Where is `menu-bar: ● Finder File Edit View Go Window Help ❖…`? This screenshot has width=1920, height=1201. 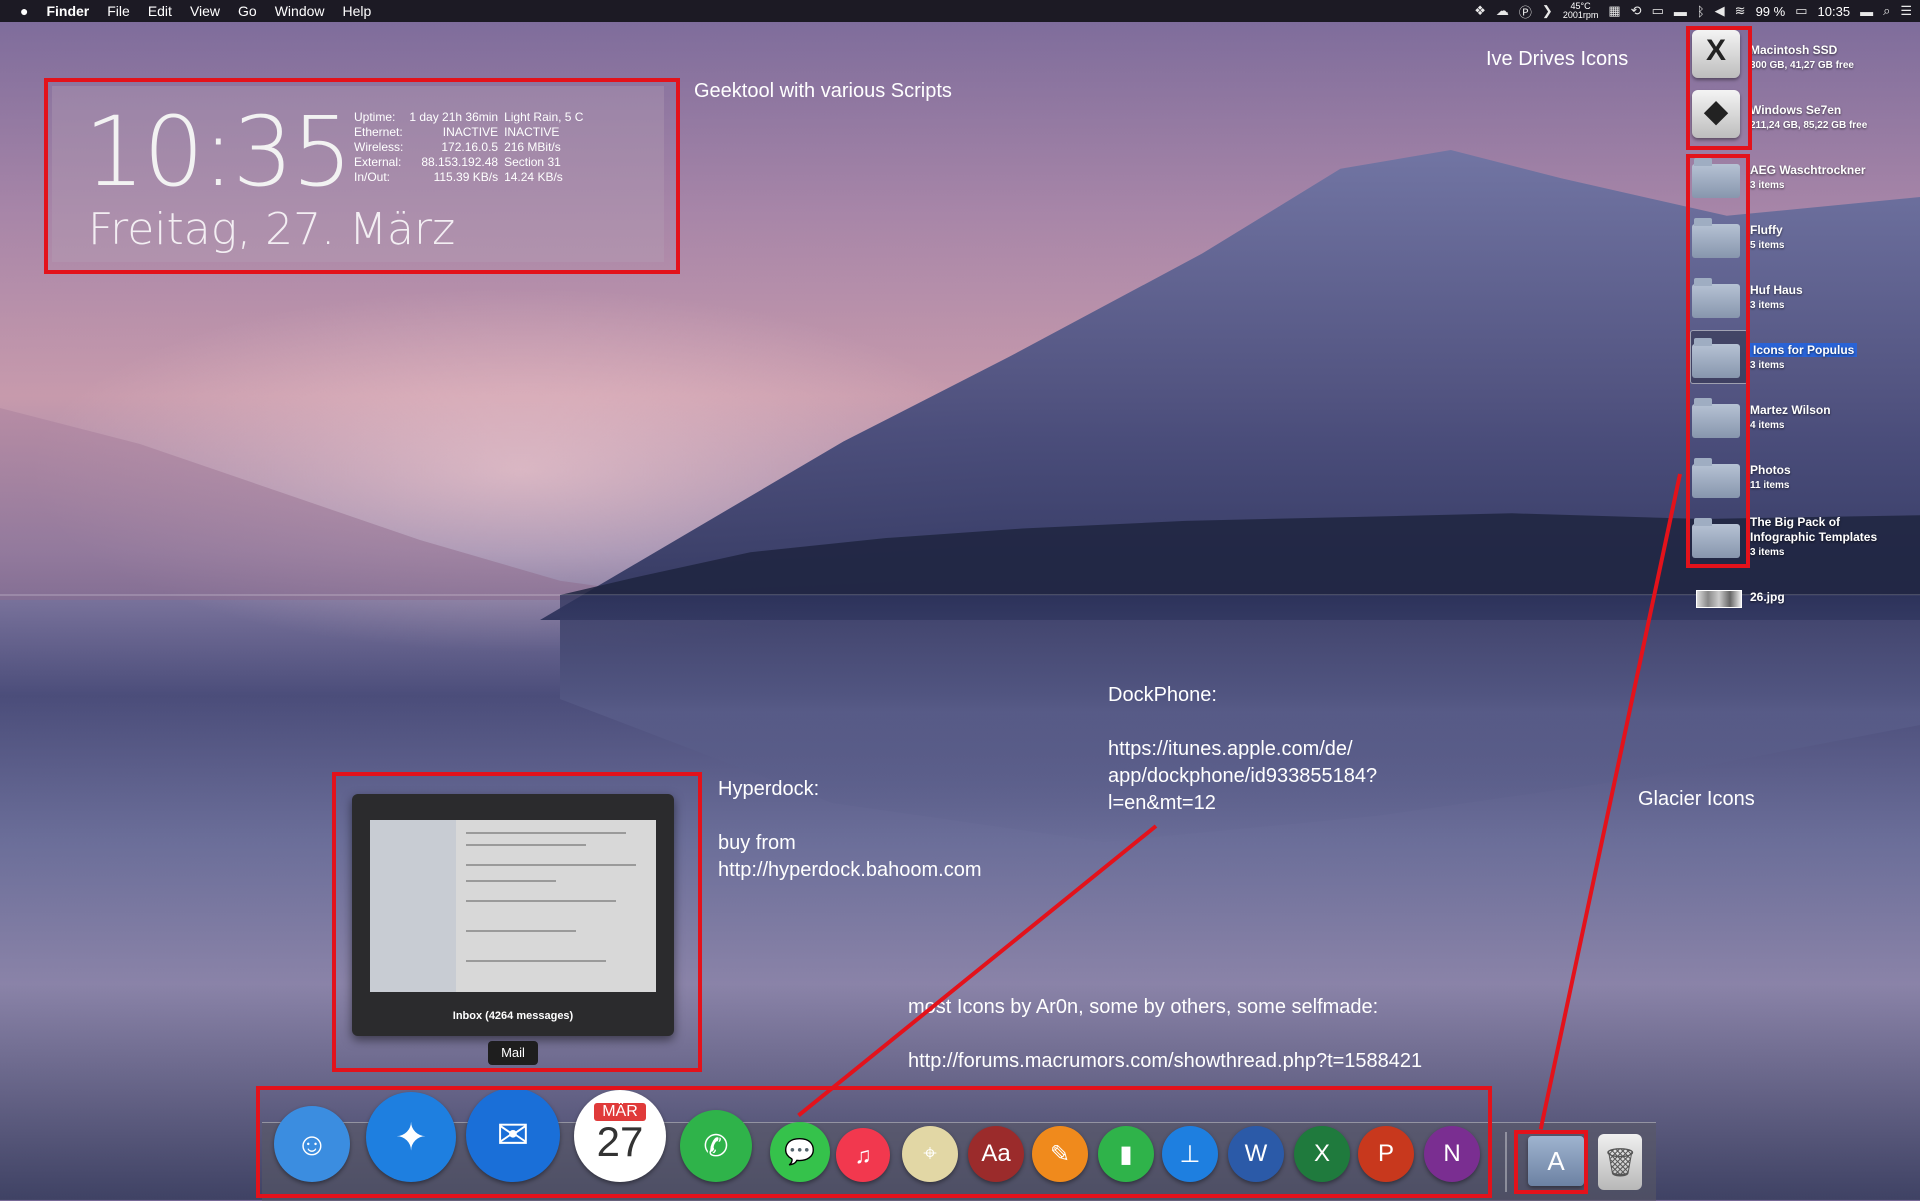 menu-bar: ● Finder File Edit View Go Window Help ❖… is located at coordinates (960, 11).